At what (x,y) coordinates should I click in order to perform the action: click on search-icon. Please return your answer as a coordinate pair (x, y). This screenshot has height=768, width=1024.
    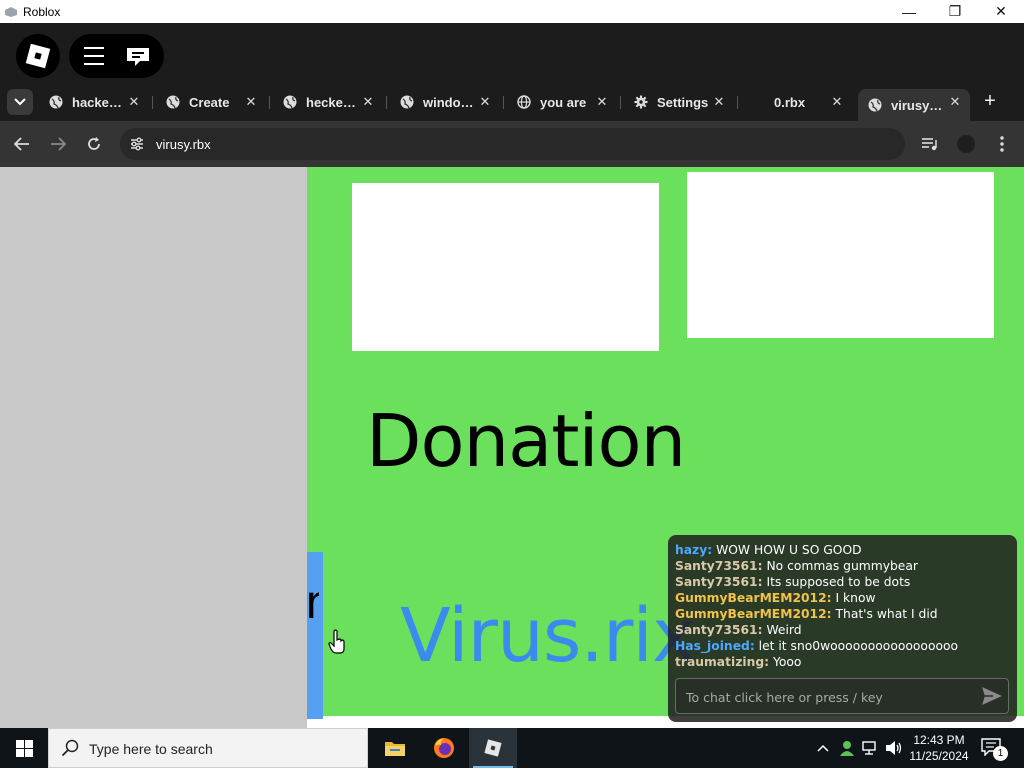
    Looking at the image, I should click on (70, 748).